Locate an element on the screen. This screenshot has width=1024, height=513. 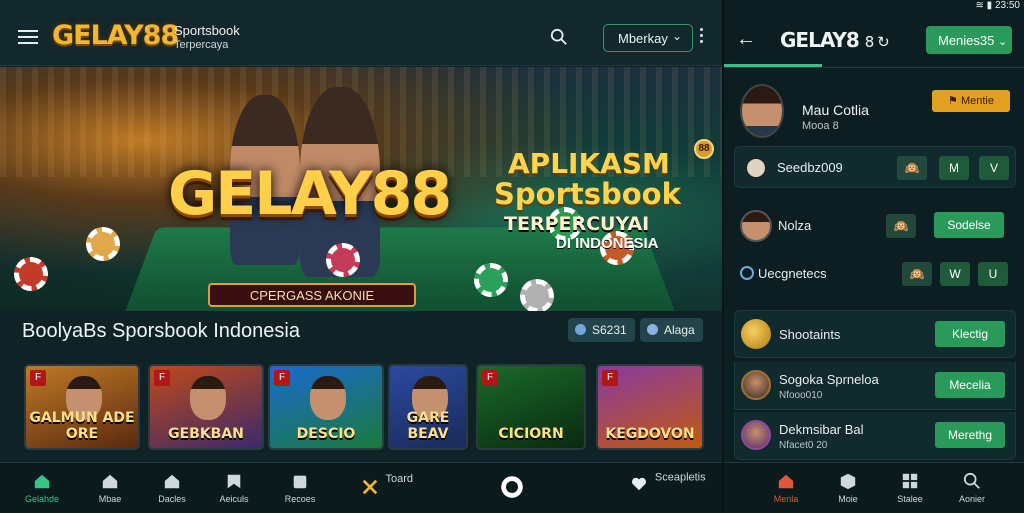
hero-headline: Sportsbook is located at coordinates (587, 194).